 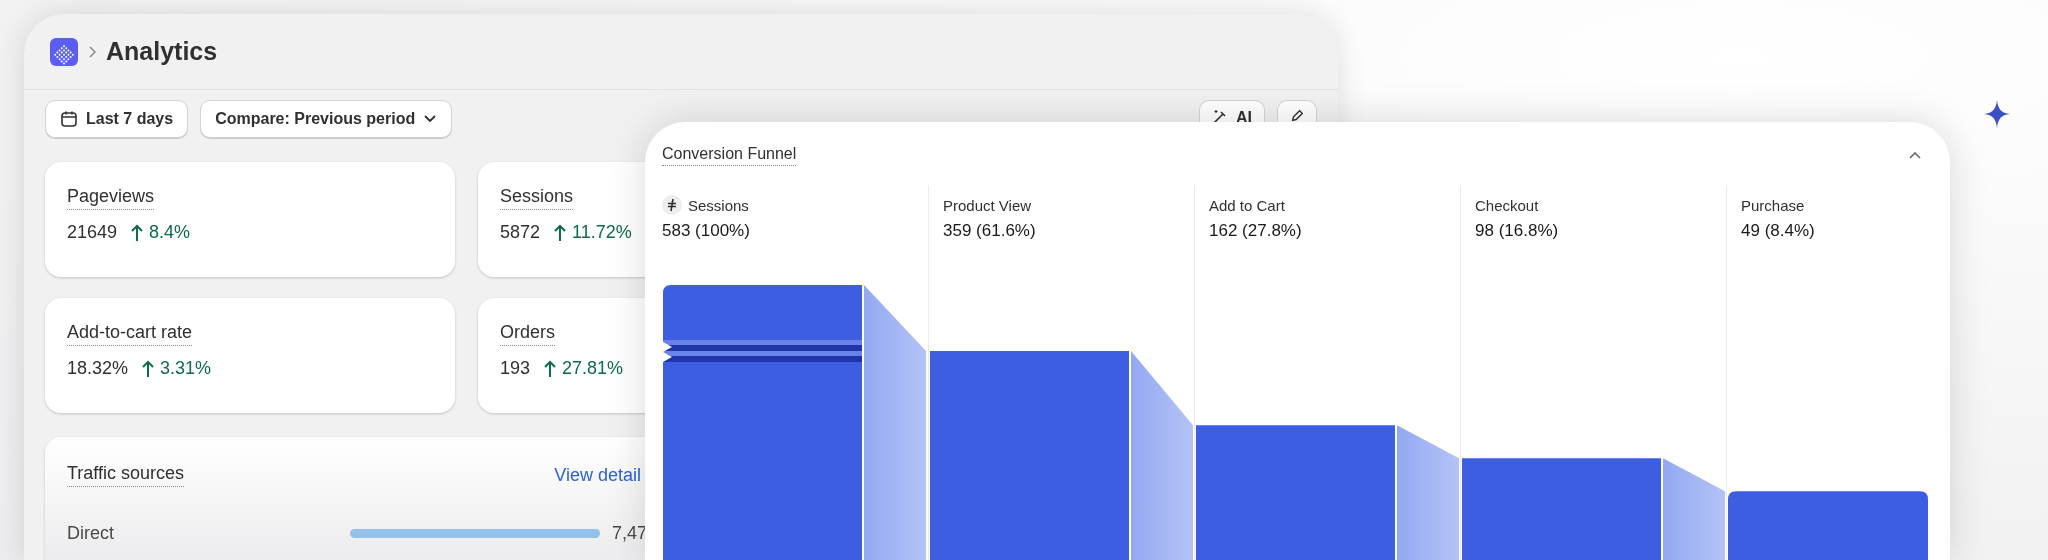 What do you see at coordinates (430, 119) in the screenshot?
I see `chevron-down-icon` at bounding box center [430, 119].